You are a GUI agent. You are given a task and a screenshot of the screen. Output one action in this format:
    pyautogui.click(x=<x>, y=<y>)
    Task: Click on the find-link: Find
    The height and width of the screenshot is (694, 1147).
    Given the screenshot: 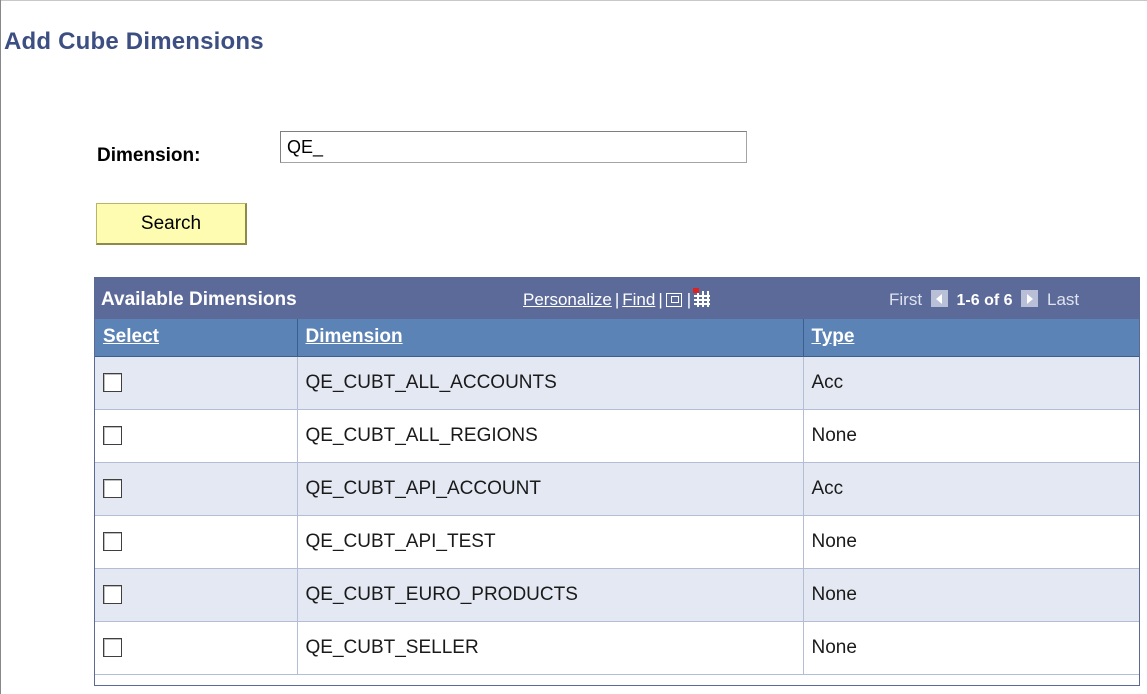 What is the action you would take?
    pyautogui.click(x=638, y=299)
    